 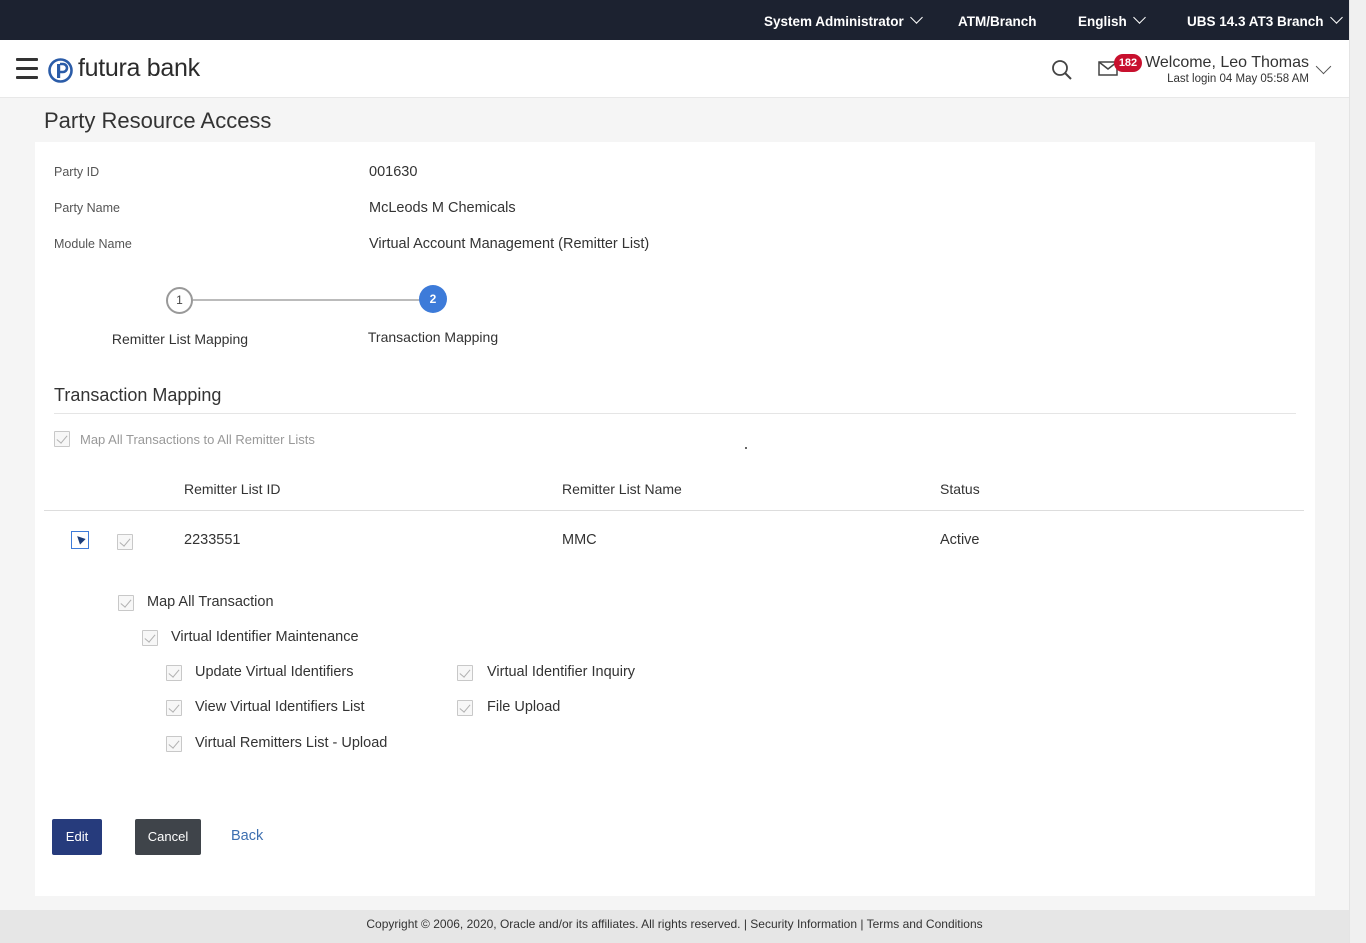 What do you see at coordinates (442, 208) in the screenshot?
I see `party-name-value: McLeods M Chemicals` at bounding box center [442, 208].